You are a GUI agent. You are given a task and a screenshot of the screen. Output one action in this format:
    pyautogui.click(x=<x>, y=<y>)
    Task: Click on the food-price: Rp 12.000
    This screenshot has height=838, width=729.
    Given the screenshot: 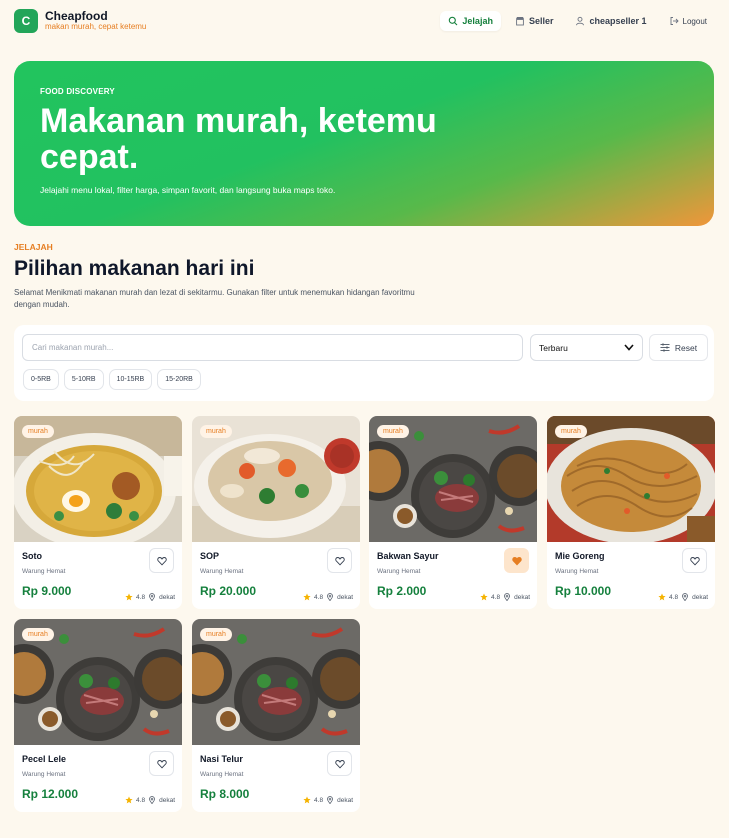 What is the action you would take?
    pyautogui.click(x=50, y=794)
    